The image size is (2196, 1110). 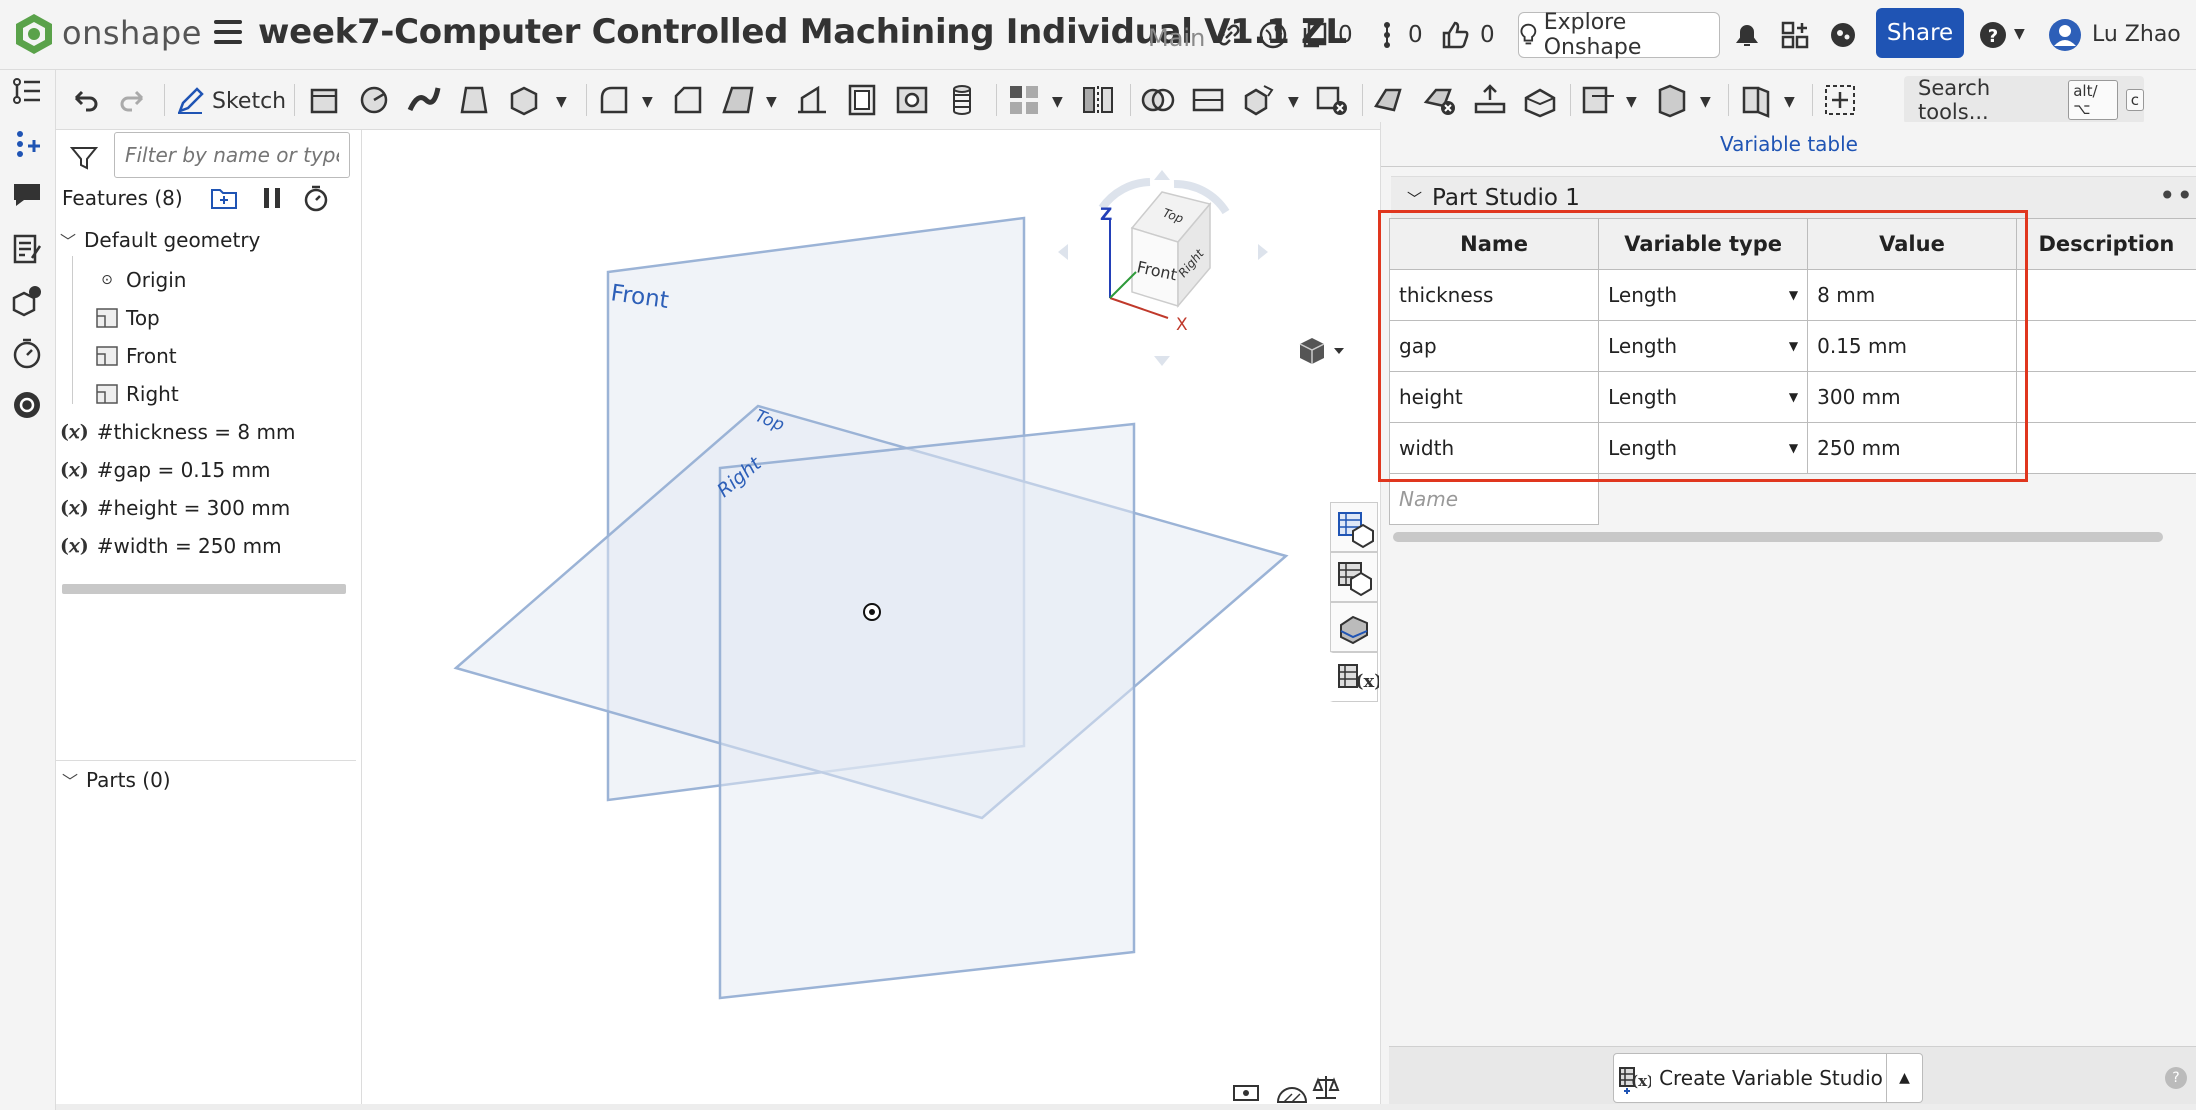 I want to click on pause-icon, so click(x=272, y=198).